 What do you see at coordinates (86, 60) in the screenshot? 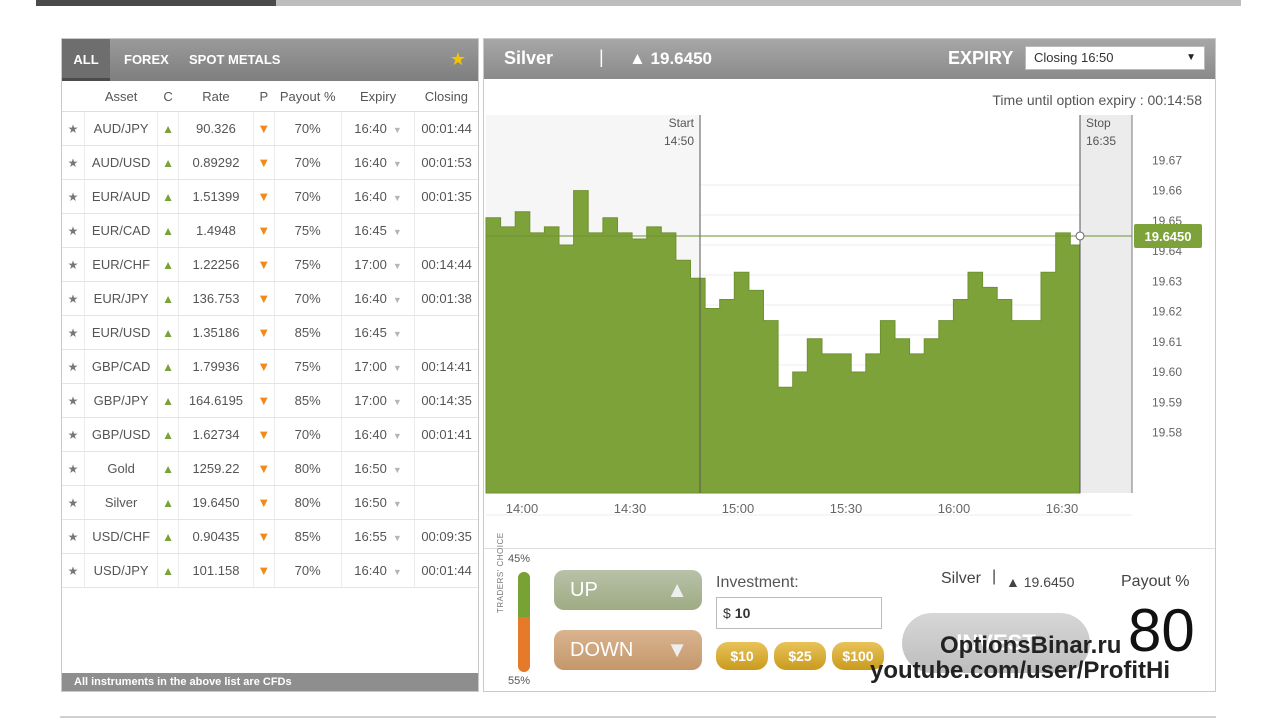
I see `tab-all: ALL` at bounding box center [86, 60].